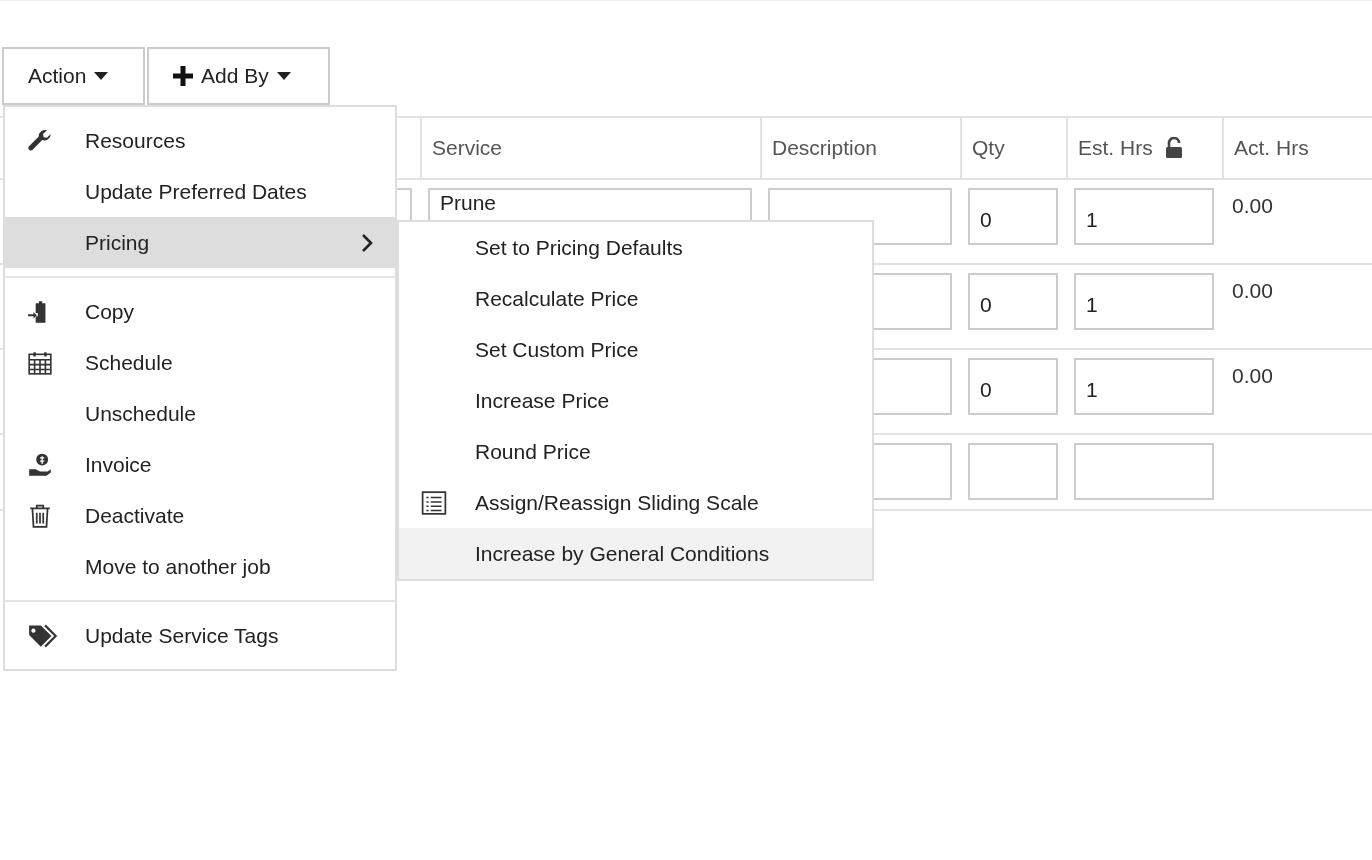 The height and width of the screenshot is (860, 1372). I want to click on column-header-label: Qty, so click(988, 148).